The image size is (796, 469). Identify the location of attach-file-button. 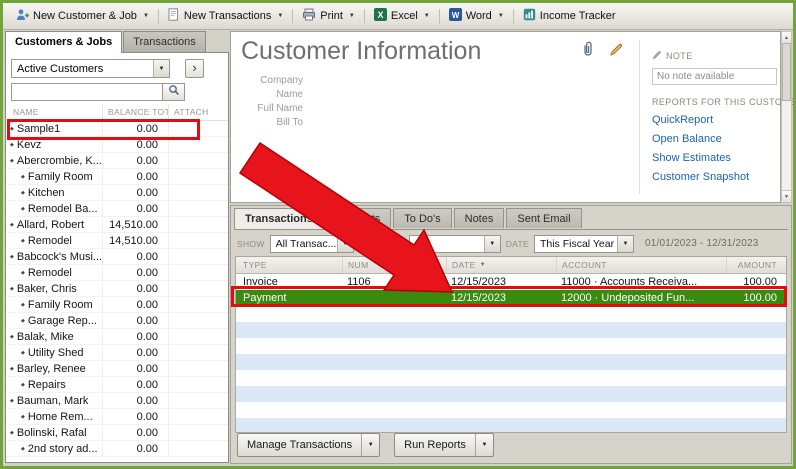
(588, 51).